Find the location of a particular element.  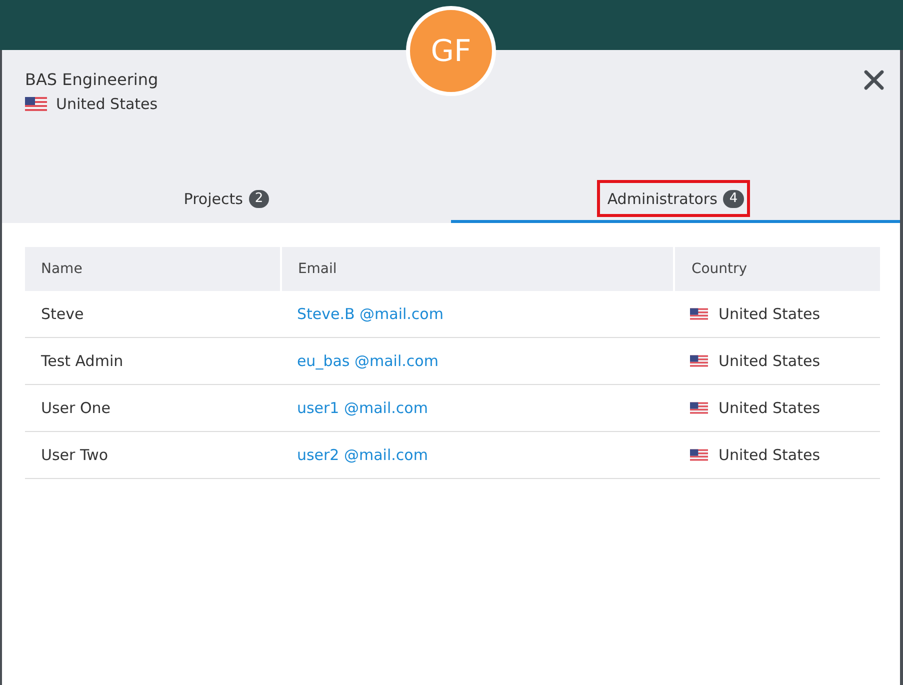

count-badge: 4 is located at coordinates (733, 199).